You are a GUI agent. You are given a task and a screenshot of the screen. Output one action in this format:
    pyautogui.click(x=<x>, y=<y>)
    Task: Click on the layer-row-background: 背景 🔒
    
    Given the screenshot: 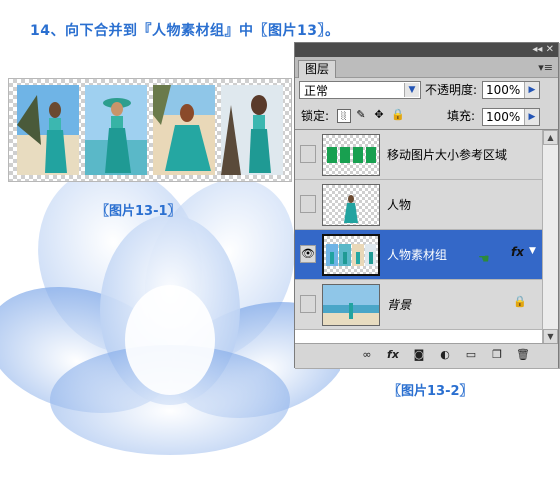 What is the action you would take?
    pyautogui.click(x=418, y=305)
    